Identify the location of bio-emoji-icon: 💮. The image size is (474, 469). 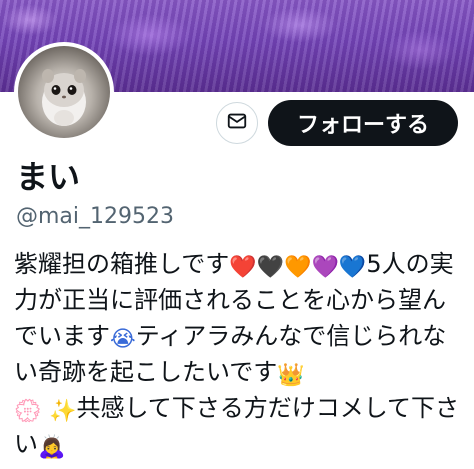
(28, 411).